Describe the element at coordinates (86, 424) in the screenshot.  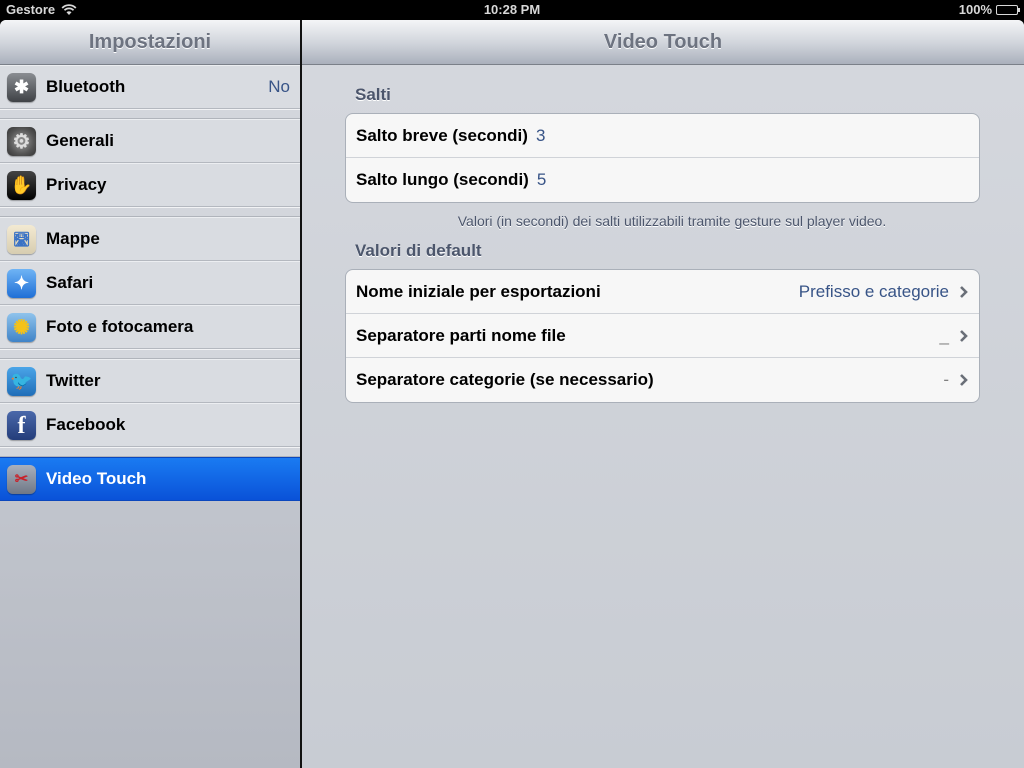
I see `sidebar-item-label: Facebook` at that location.